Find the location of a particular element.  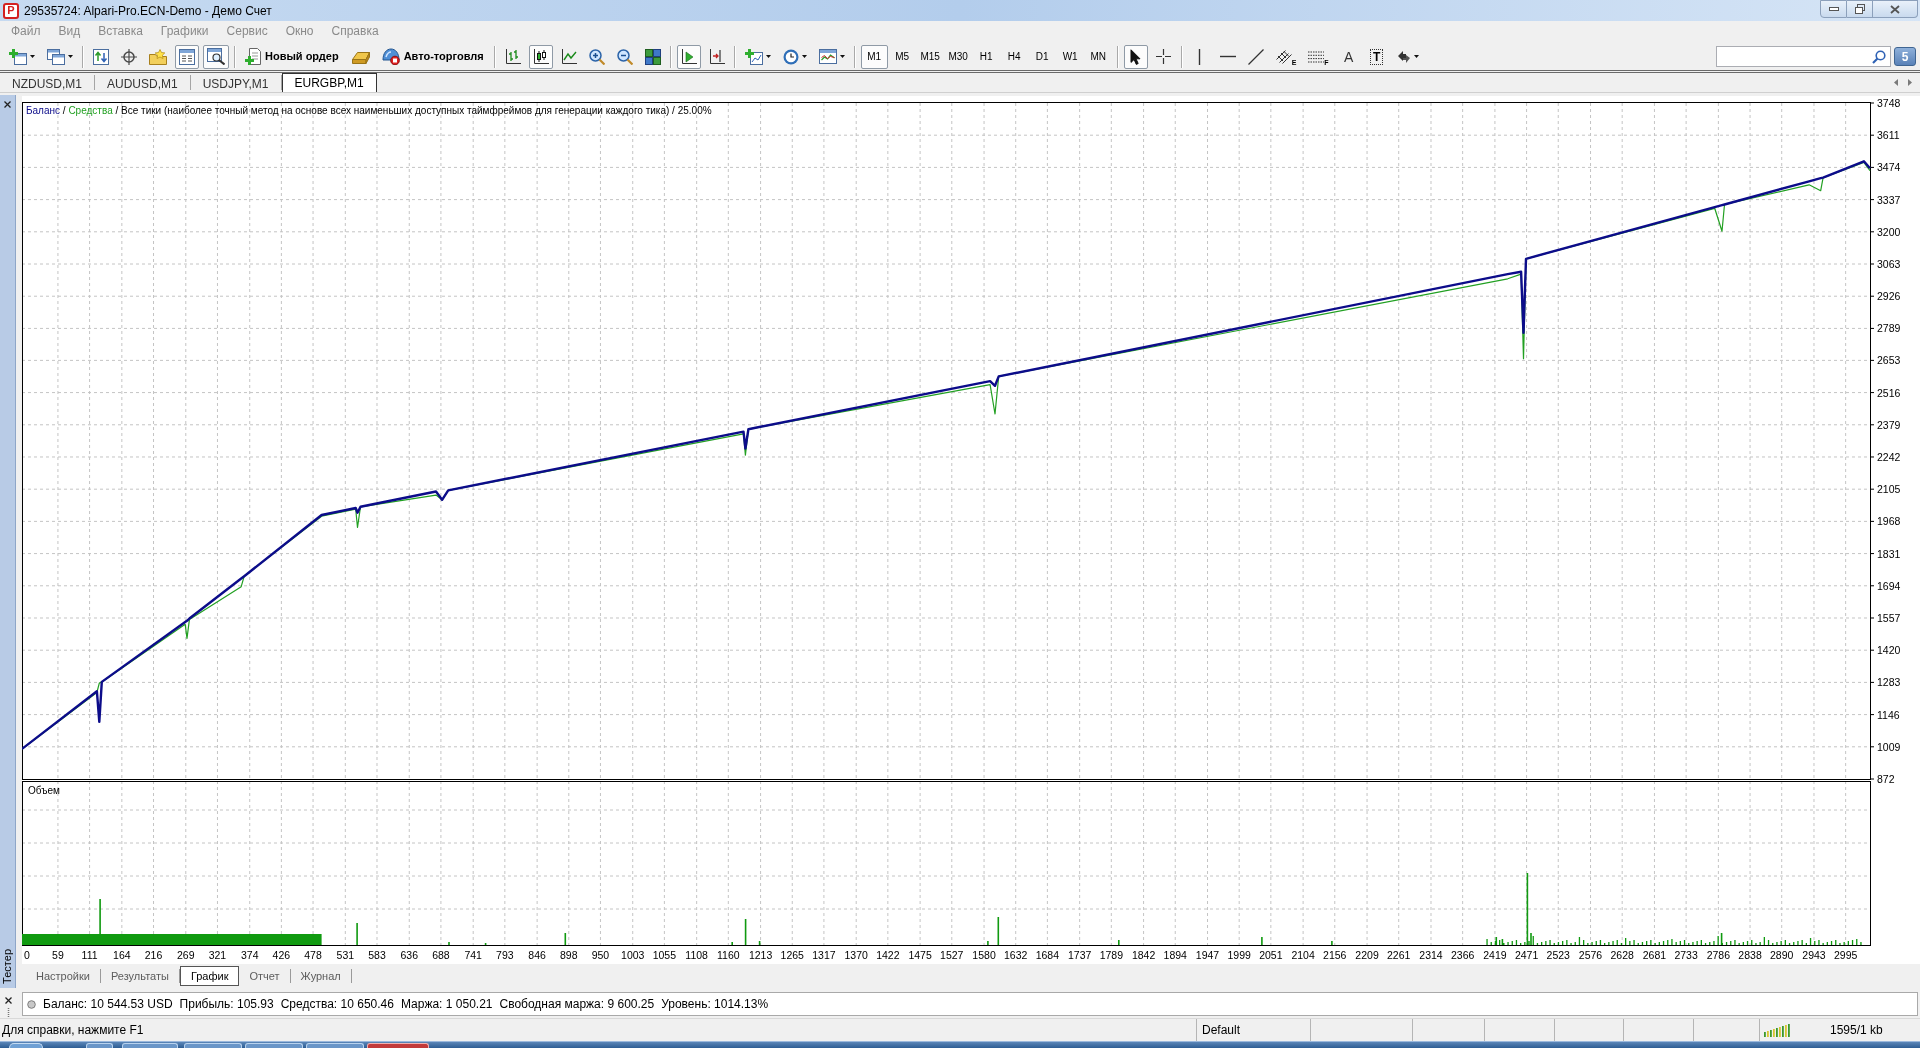

x-tick-label: 1370 is located at coordinates (856, 955).